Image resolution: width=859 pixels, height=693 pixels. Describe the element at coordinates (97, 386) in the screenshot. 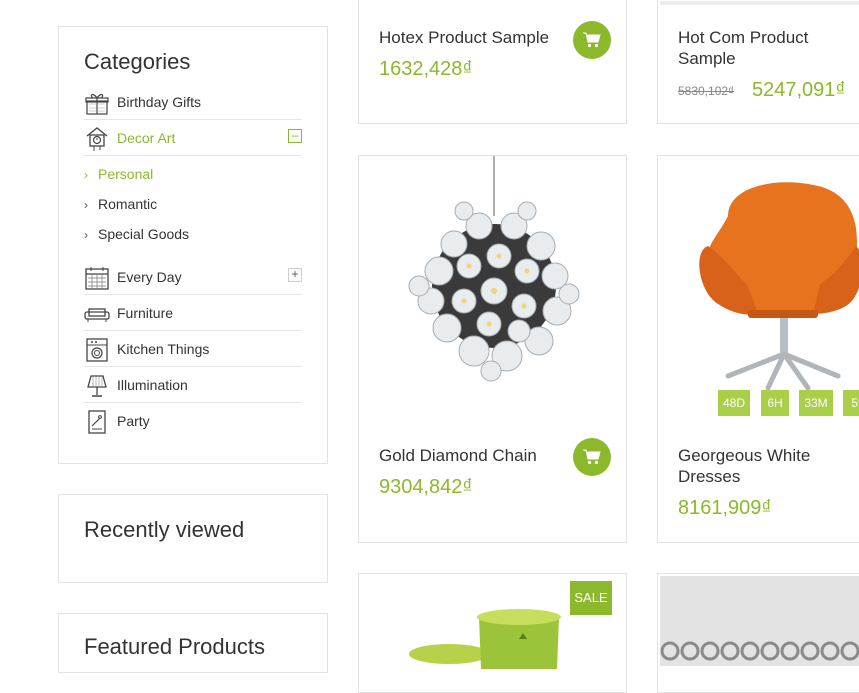

I see `lamp-icon` at that location.